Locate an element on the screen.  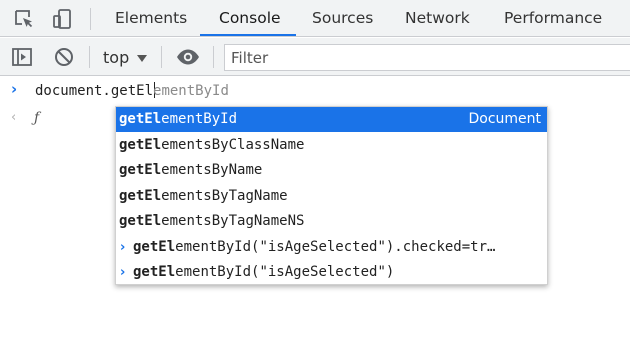
tab-sources: Sources is located at coordinates (342, 18).